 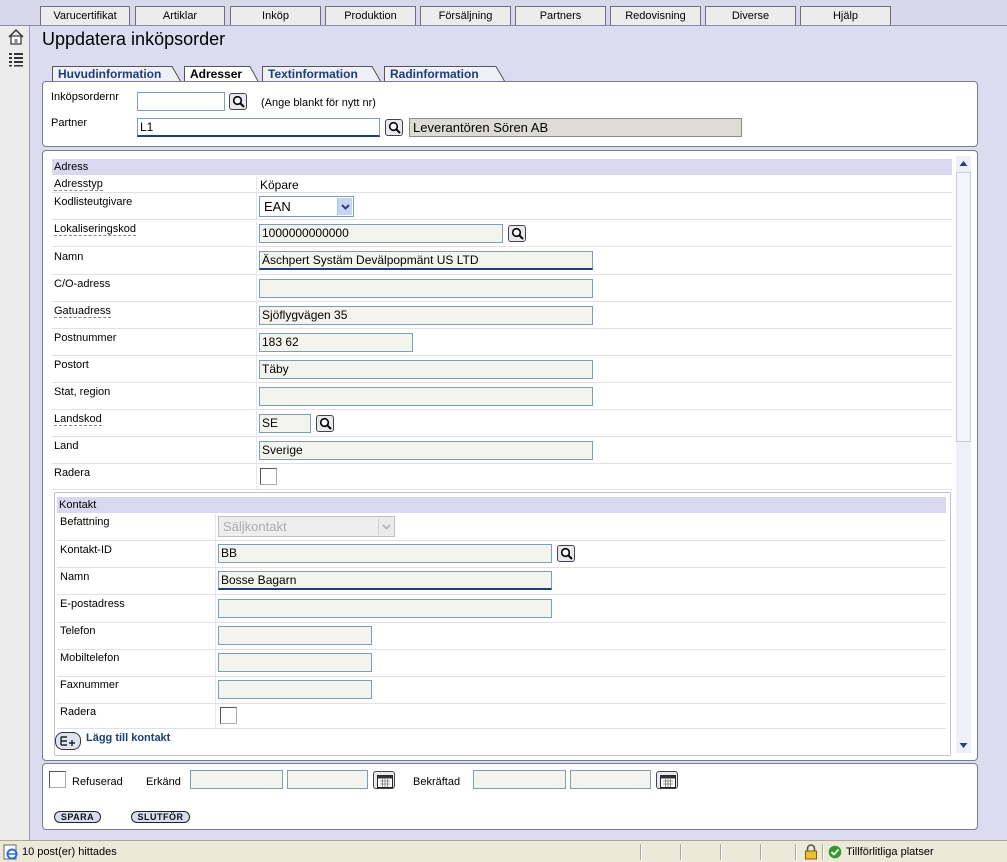 What do you see at coordinates (15, 433) in the screenshot?
I see `left-toolbar` at bounding box center [15, 433].